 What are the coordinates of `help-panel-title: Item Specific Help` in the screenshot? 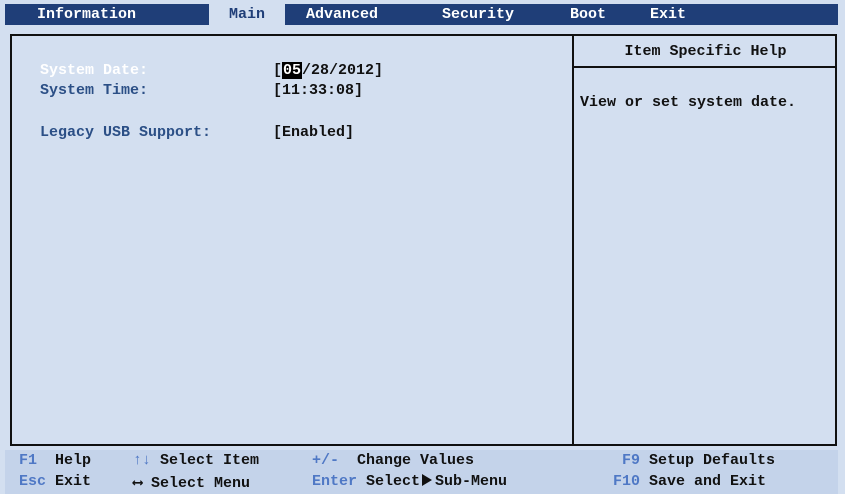 It's located at (705, 51).